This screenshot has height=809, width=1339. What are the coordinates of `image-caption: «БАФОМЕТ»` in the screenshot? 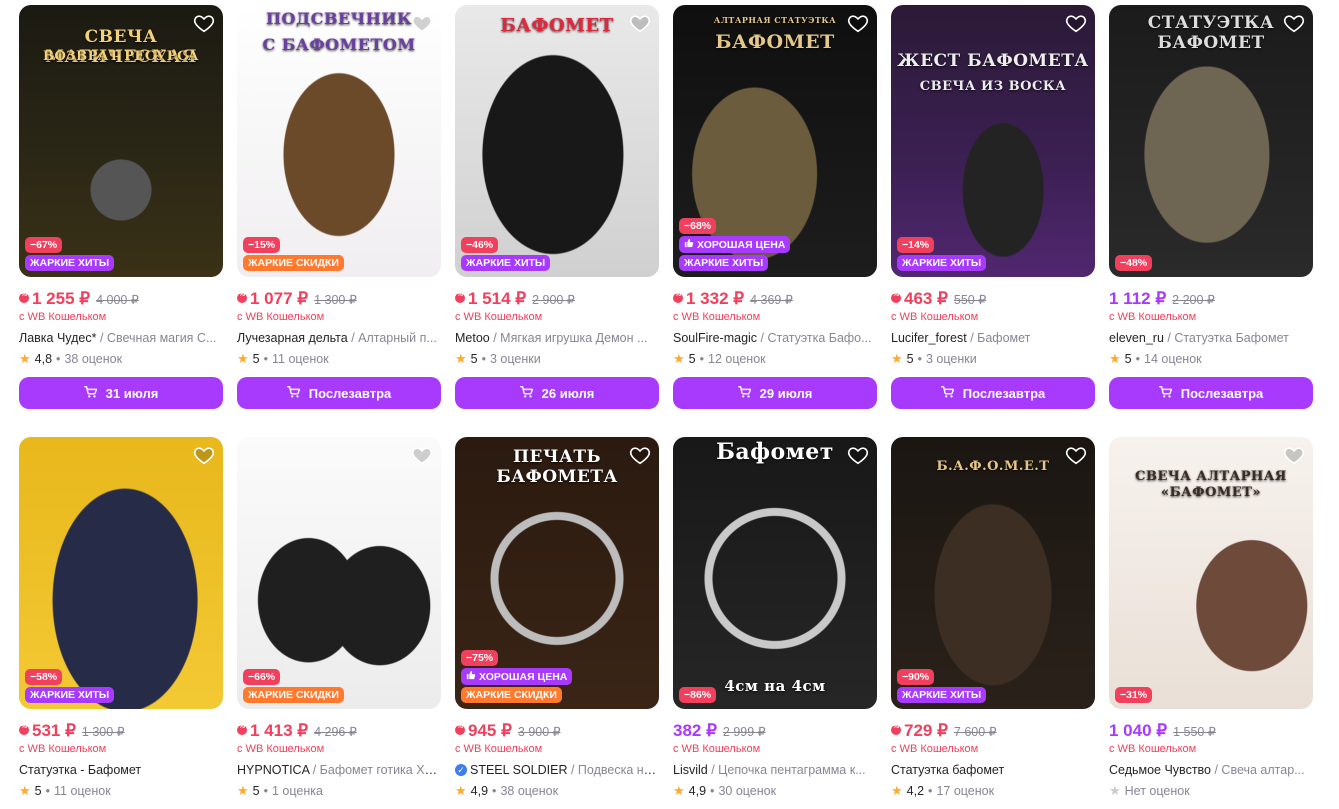 It's located at (1211, 492).